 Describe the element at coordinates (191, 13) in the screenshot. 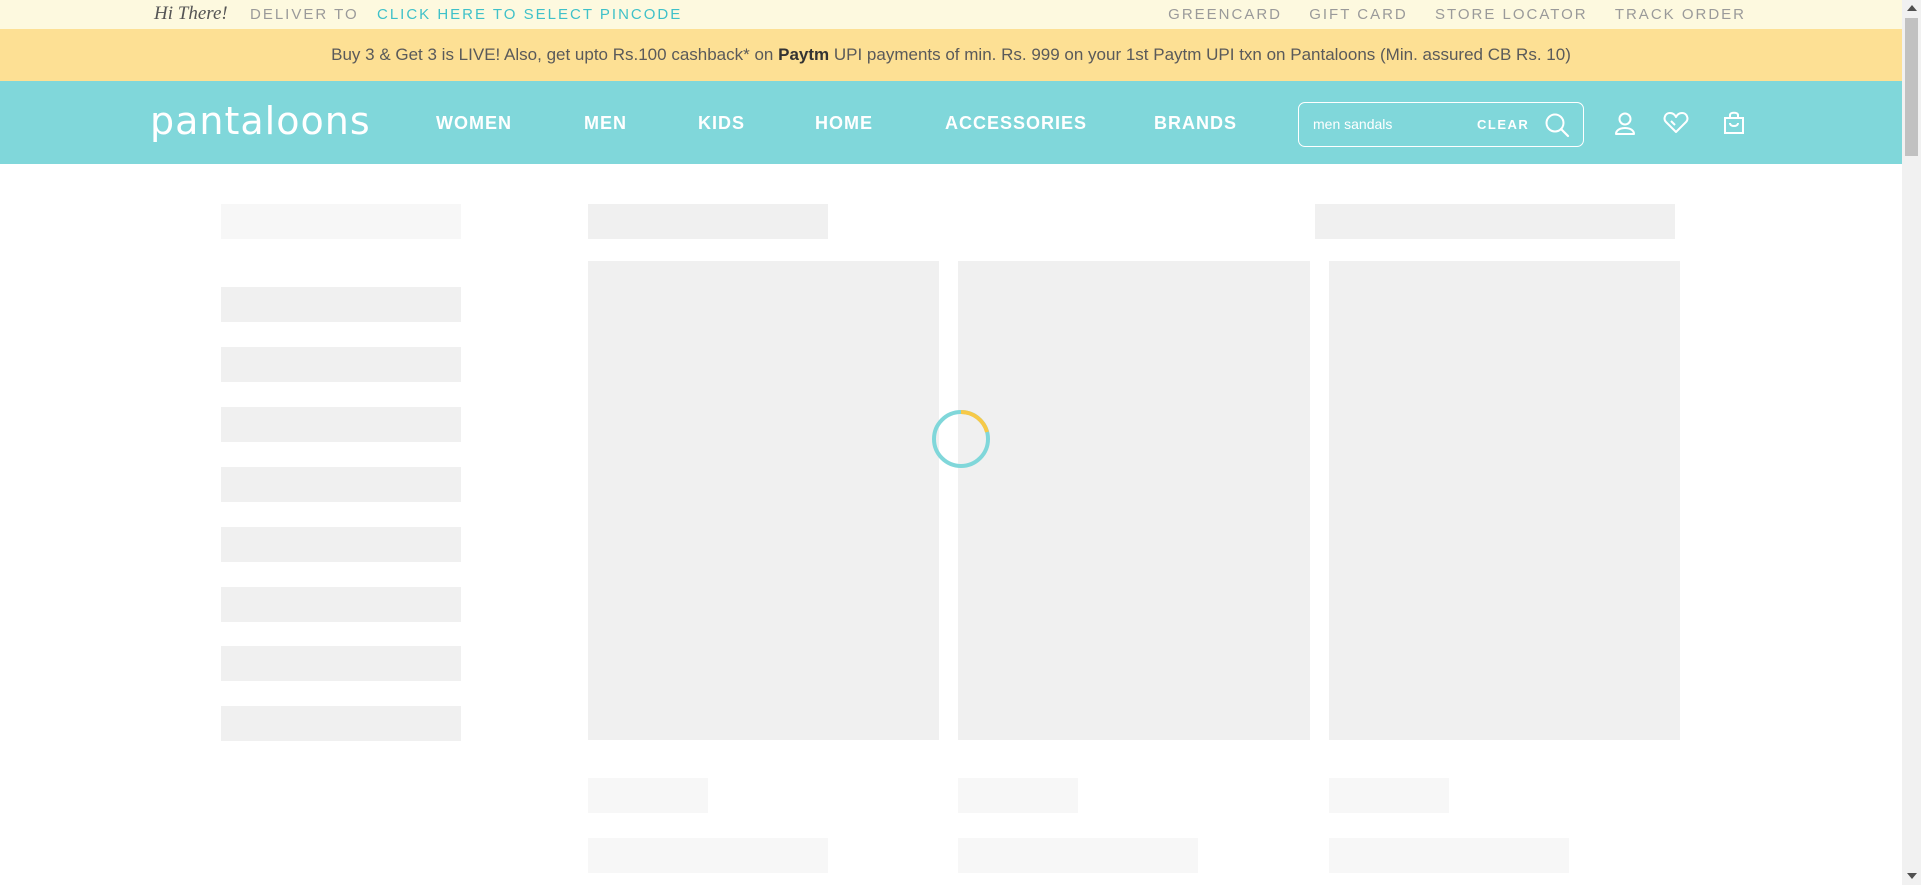

I see `greeting-text: Hi There!` at that location.